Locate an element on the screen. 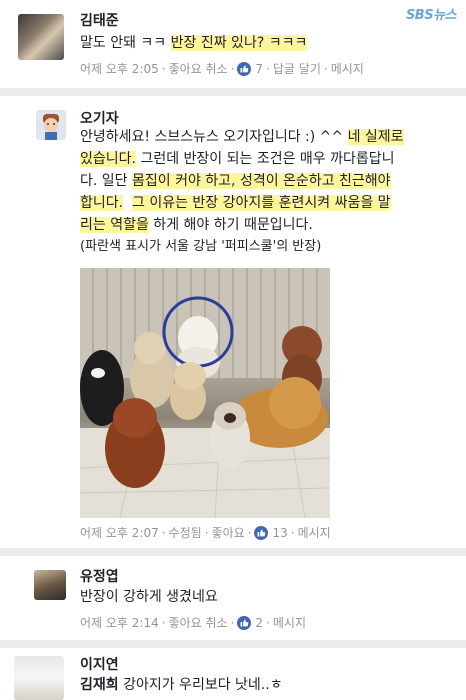  like-link: 좋아요 is located at coordinates (228, 532).